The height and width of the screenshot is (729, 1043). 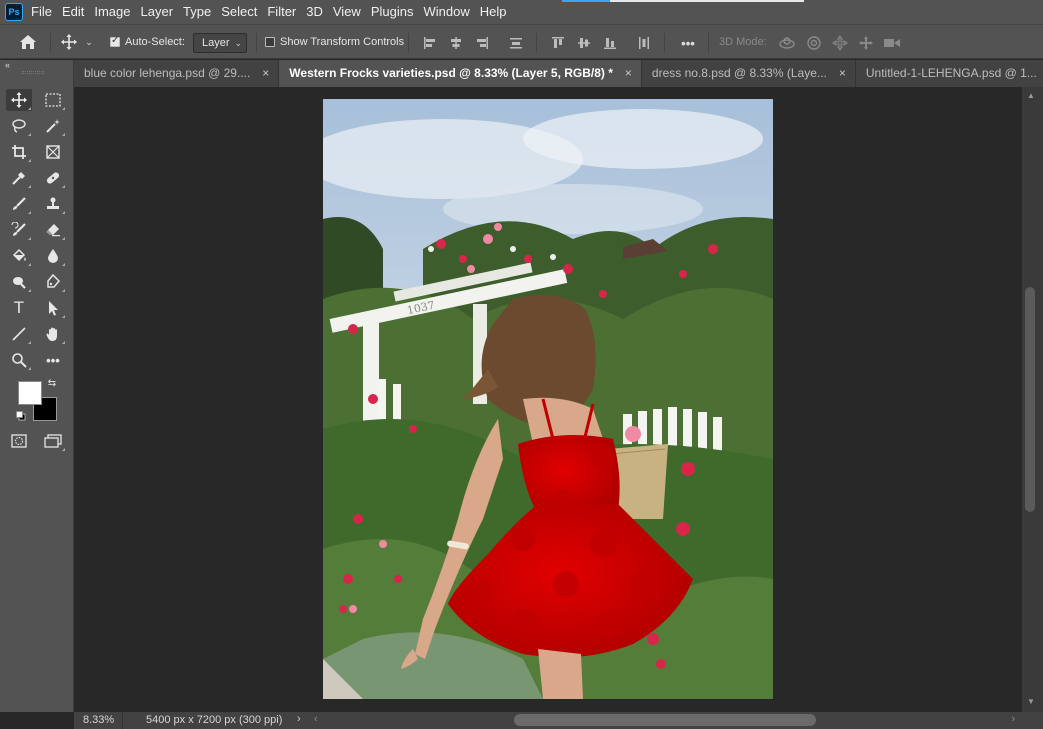 What do you see at coordinates (53, 100) in the screenshot?
I see `rectangular-marquee-icon` at bounding box center [53, 100].